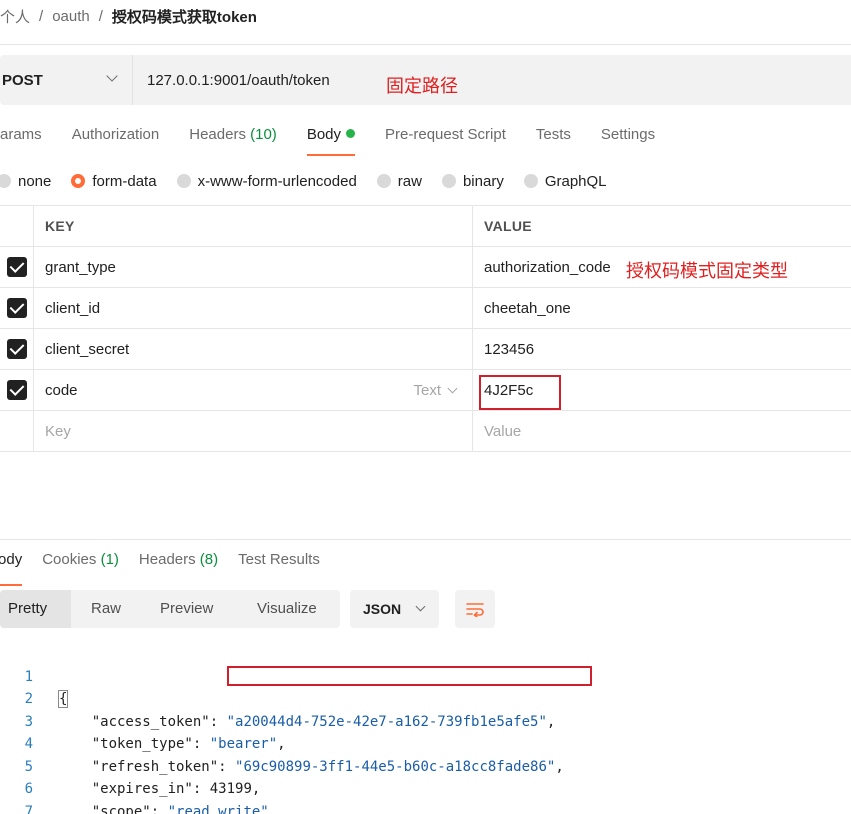  Describe the element at coordinates (331, 139) in the screenshot. I see `tab-body: Body` at that location.